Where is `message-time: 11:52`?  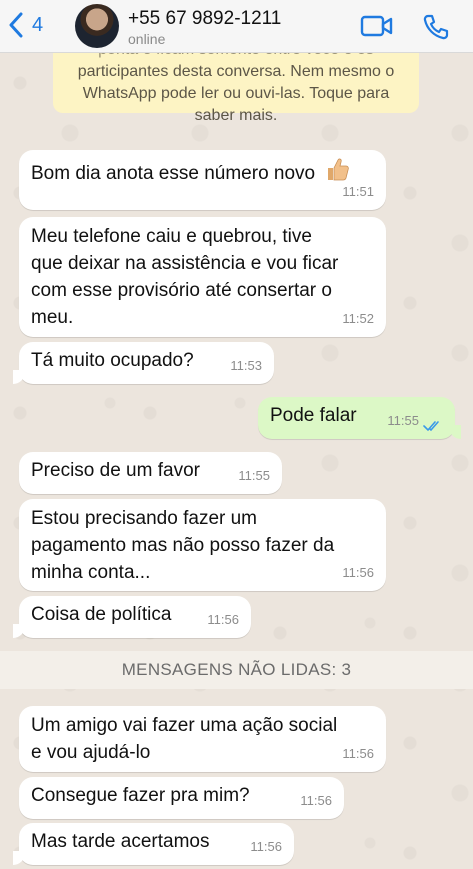 message-time: 11:52 is located at coordinates (358, 318).